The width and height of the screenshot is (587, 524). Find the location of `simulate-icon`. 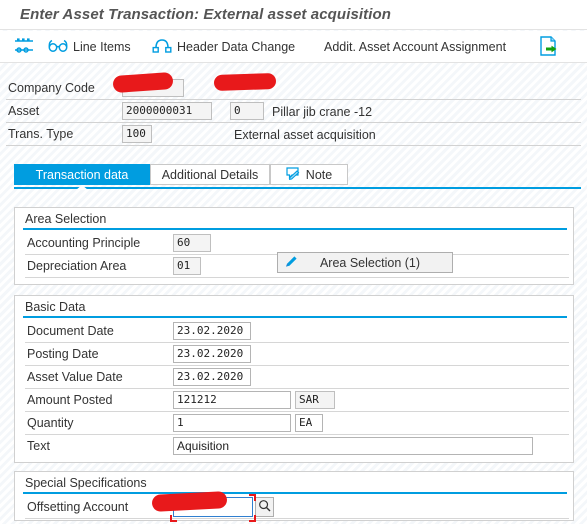

simulate-icon is located at coordinates (24, 47).